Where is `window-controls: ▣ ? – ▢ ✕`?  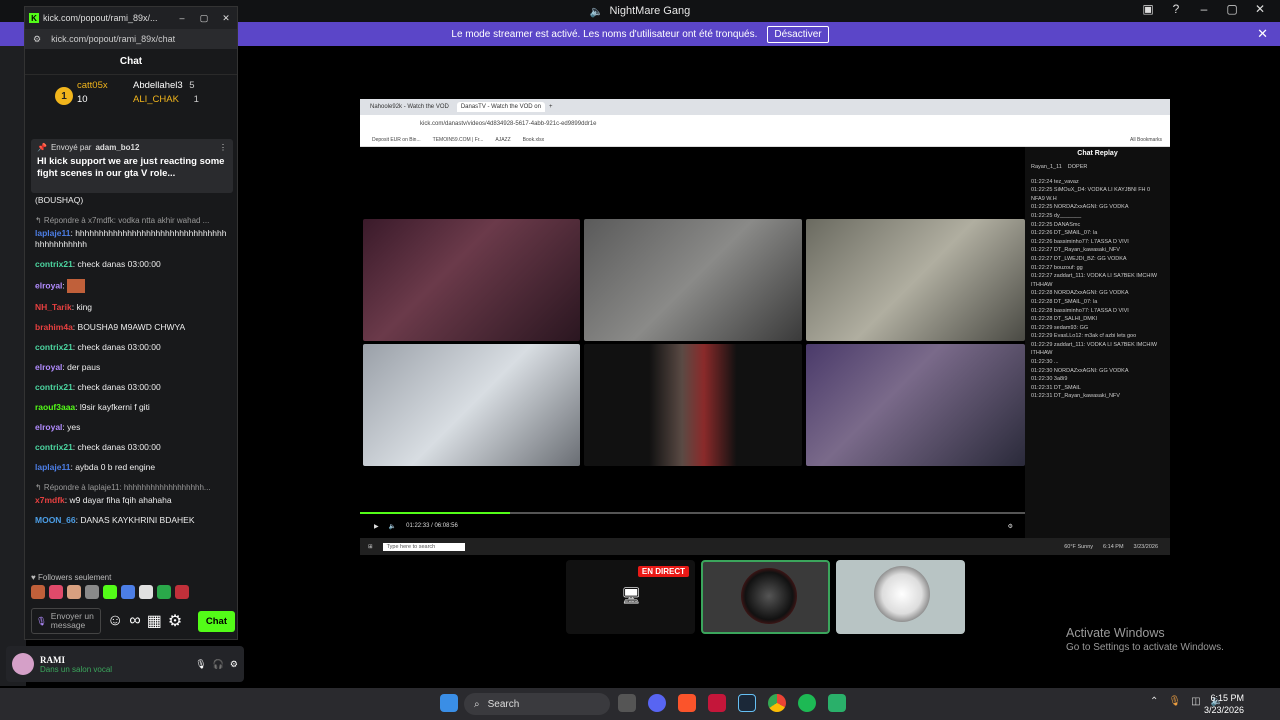 window-controls: ▣ ? – ▢ ✕ is located at coordinates (1204, 9).